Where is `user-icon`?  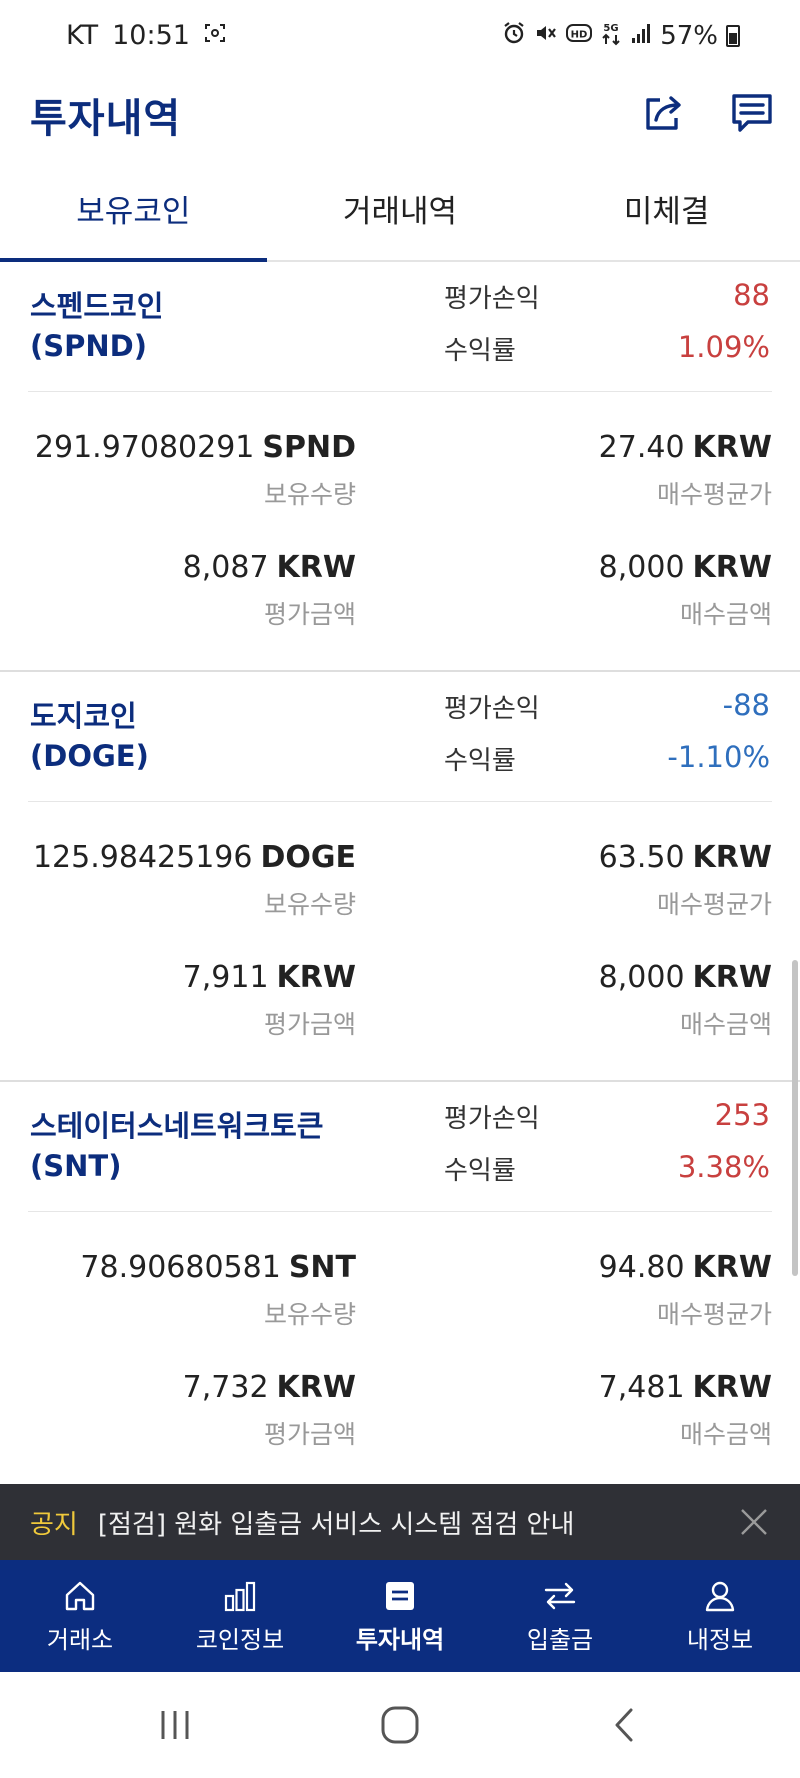
user-icon is located at coordinates (720, 1596).